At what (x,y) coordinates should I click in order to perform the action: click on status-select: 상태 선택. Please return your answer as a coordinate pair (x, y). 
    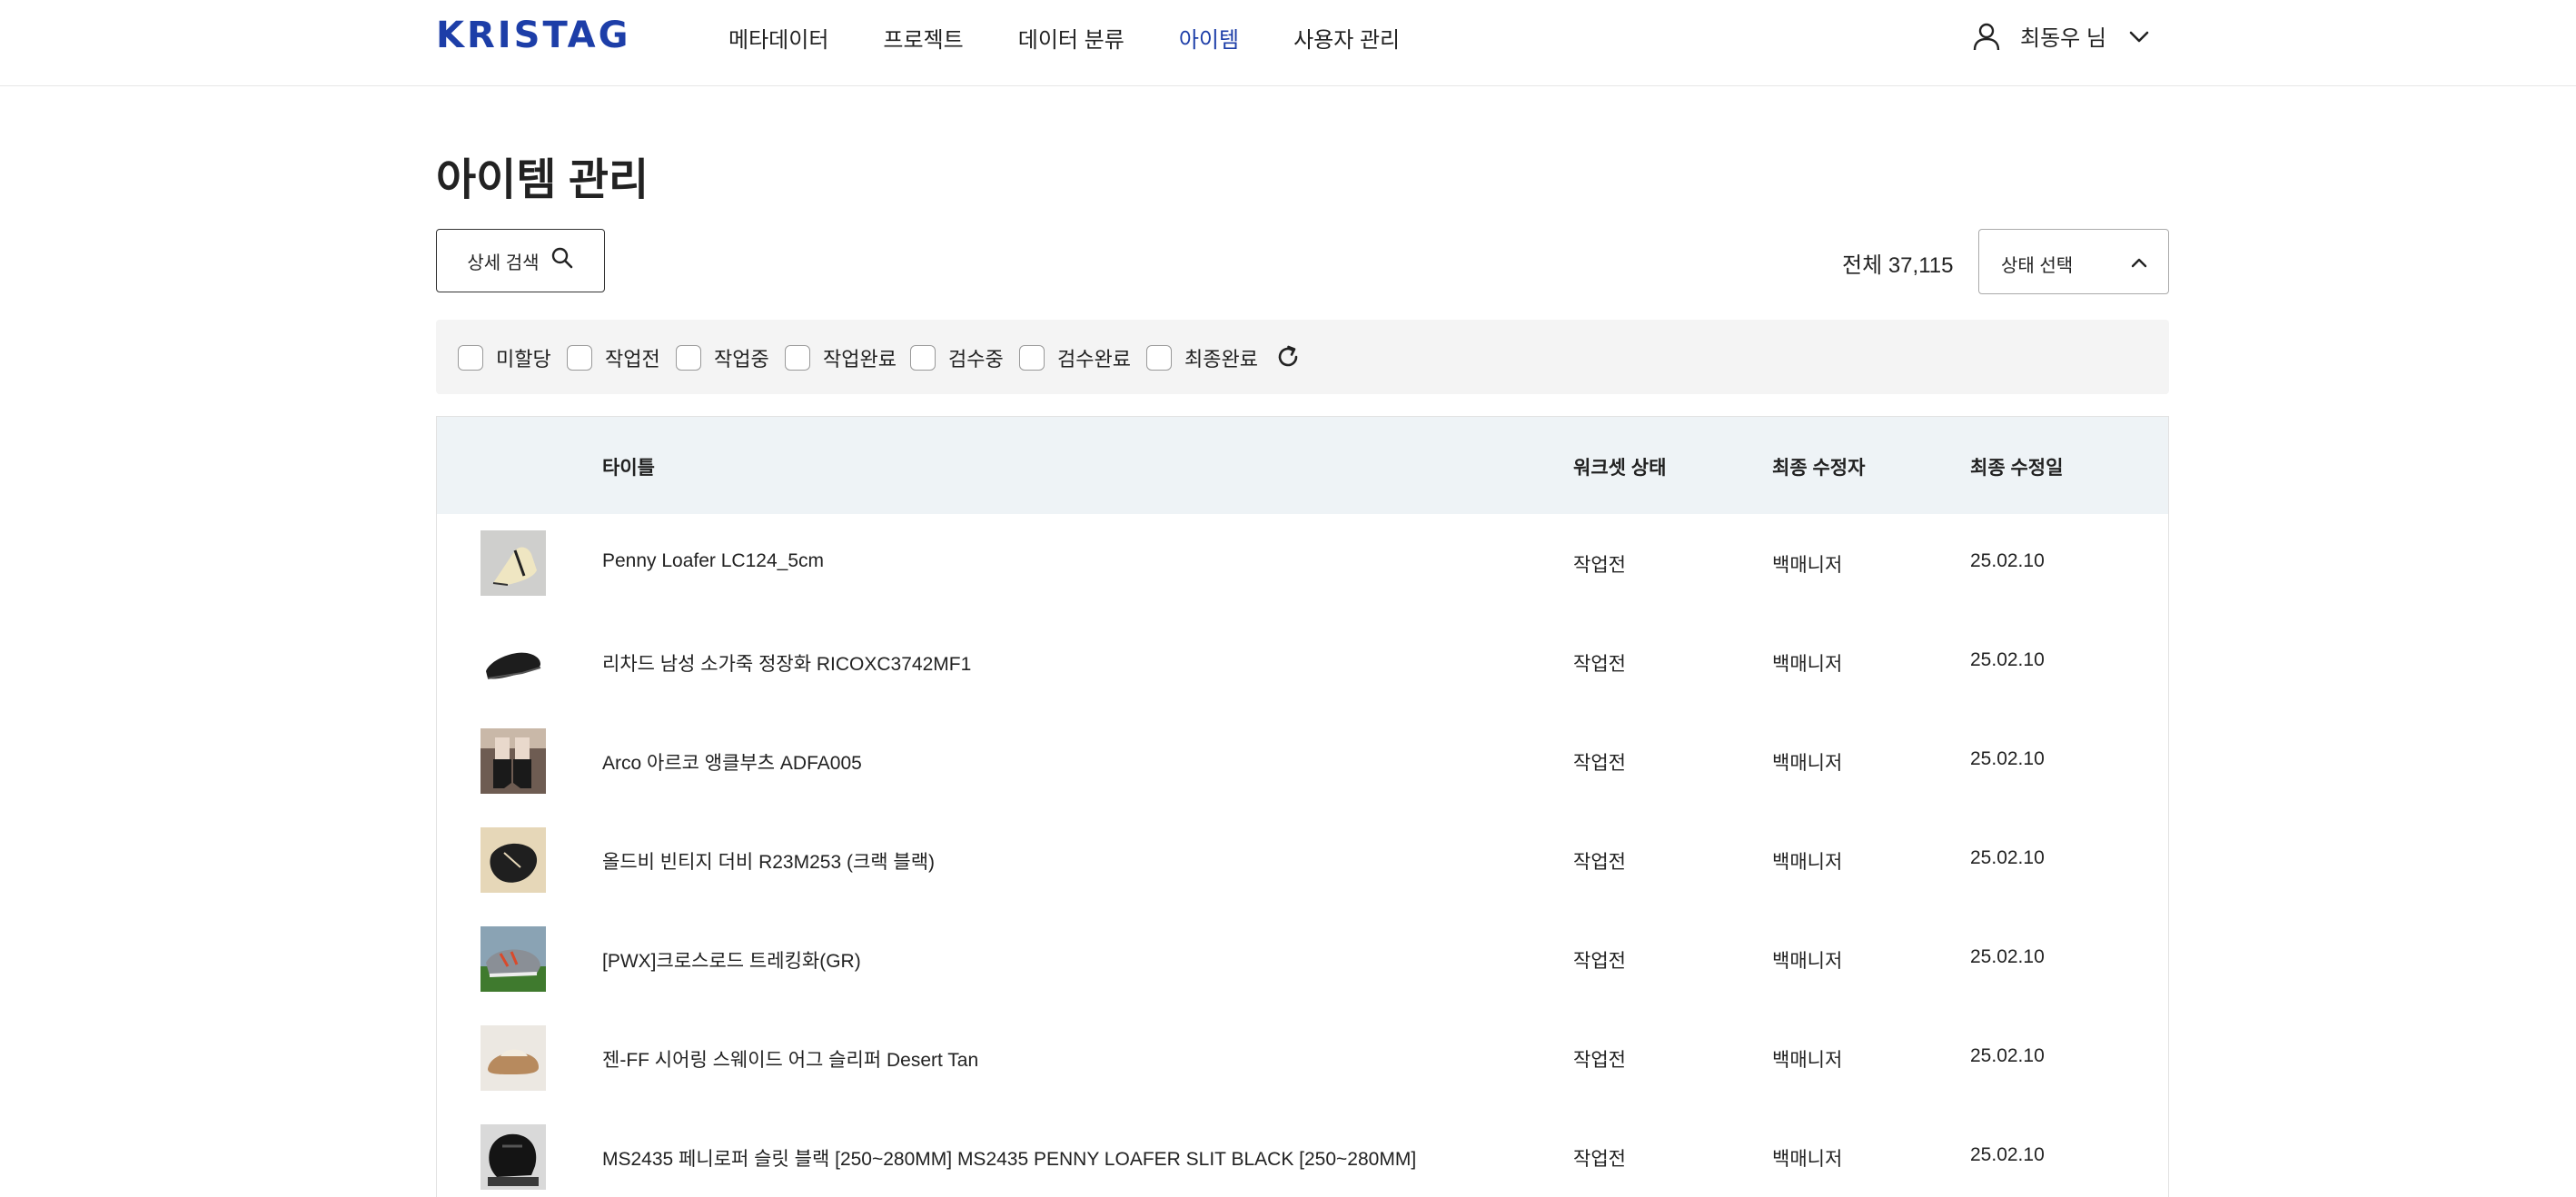
    Looking at the image, I should click on (2073, 261).